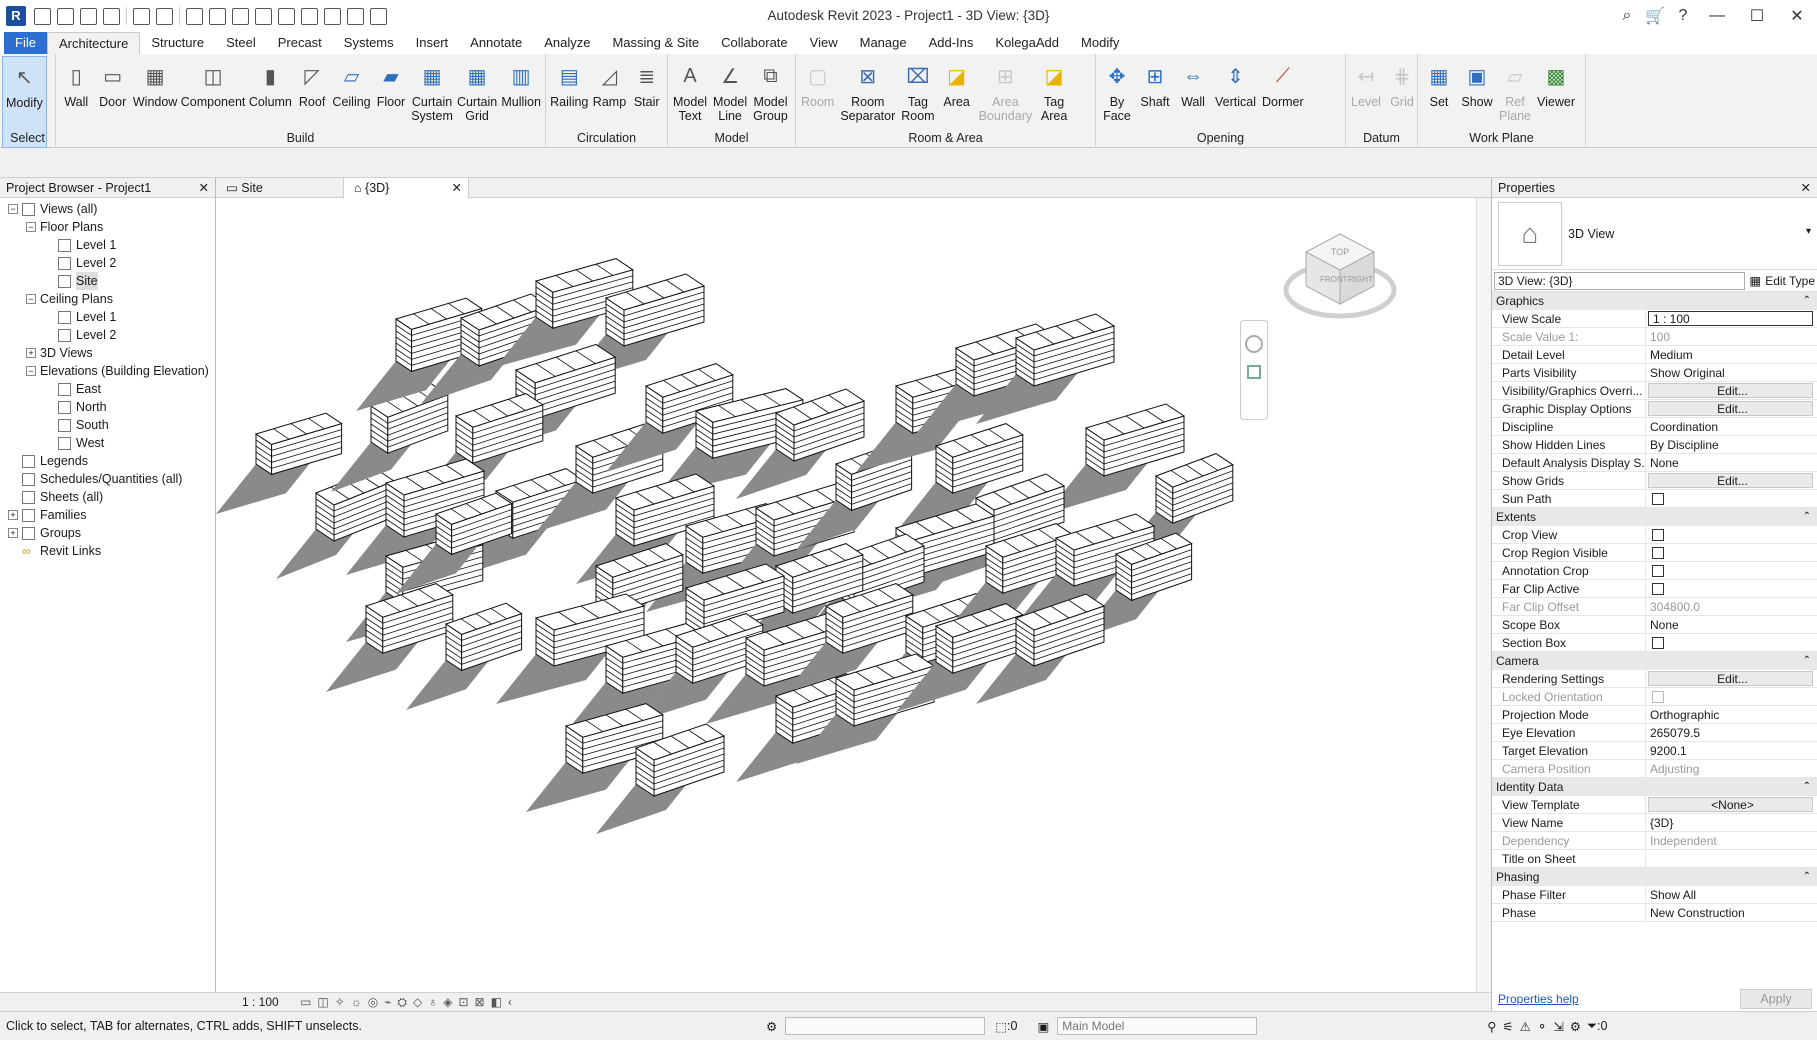 This screenshot has width=1817, height=1040. I want to click on workset-dropdown, so click(885, 1026).